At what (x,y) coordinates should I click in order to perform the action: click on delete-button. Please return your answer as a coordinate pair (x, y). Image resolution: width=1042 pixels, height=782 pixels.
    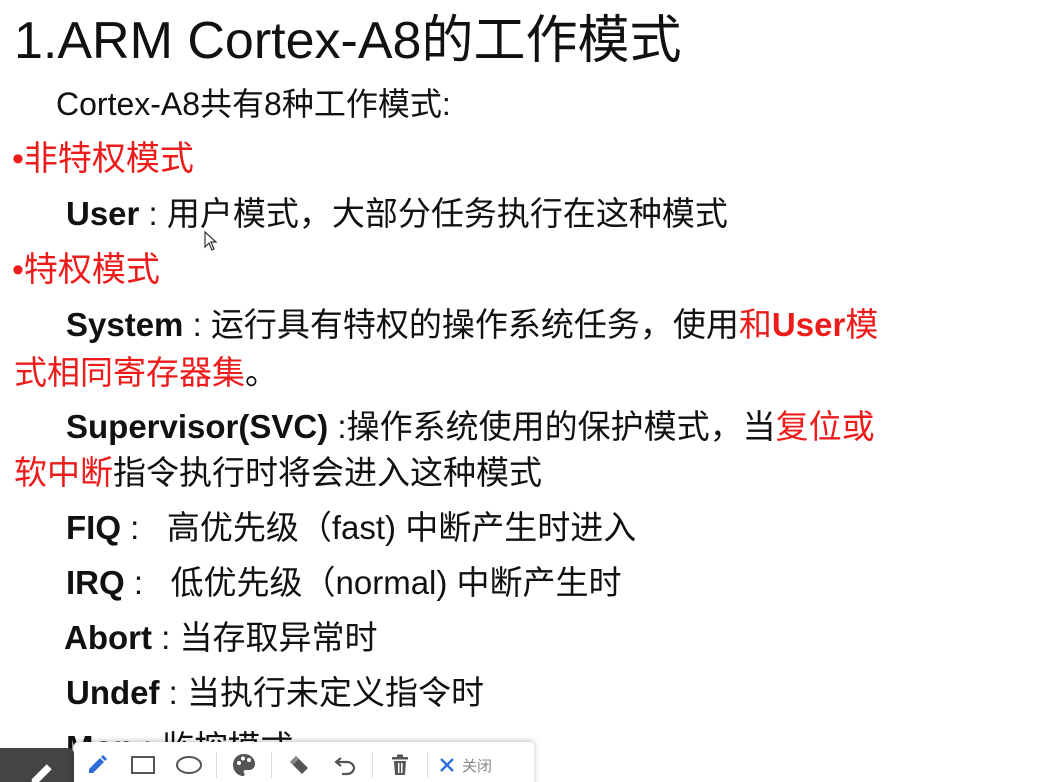
    Looking at the image, I should click on (400, 762).